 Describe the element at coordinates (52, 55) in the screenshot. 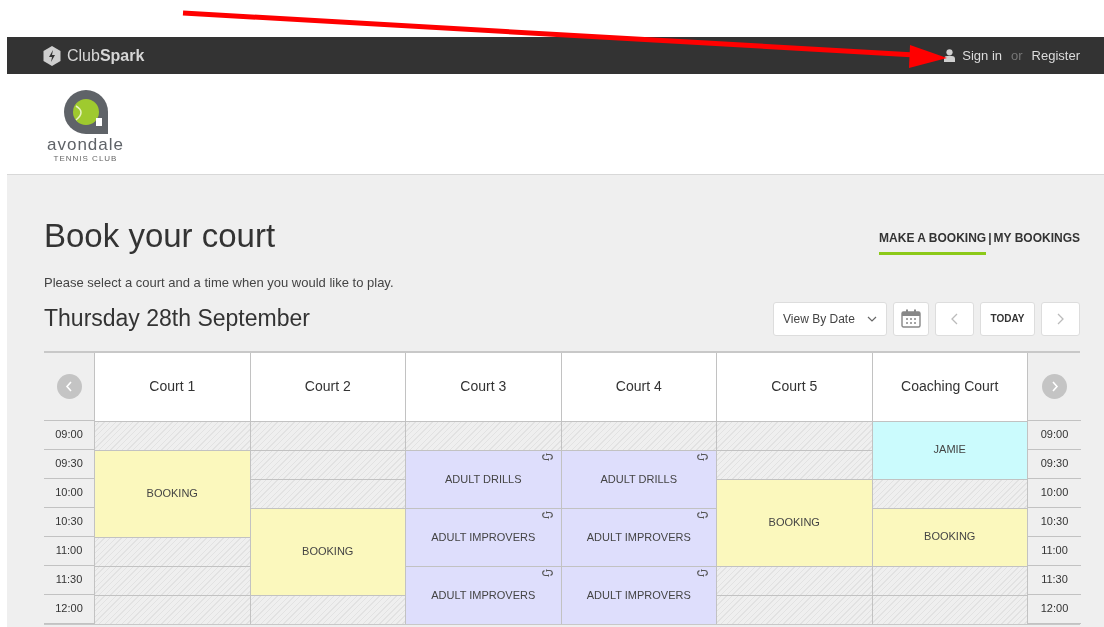

I see `bolt-hexagon-icon` at that location.